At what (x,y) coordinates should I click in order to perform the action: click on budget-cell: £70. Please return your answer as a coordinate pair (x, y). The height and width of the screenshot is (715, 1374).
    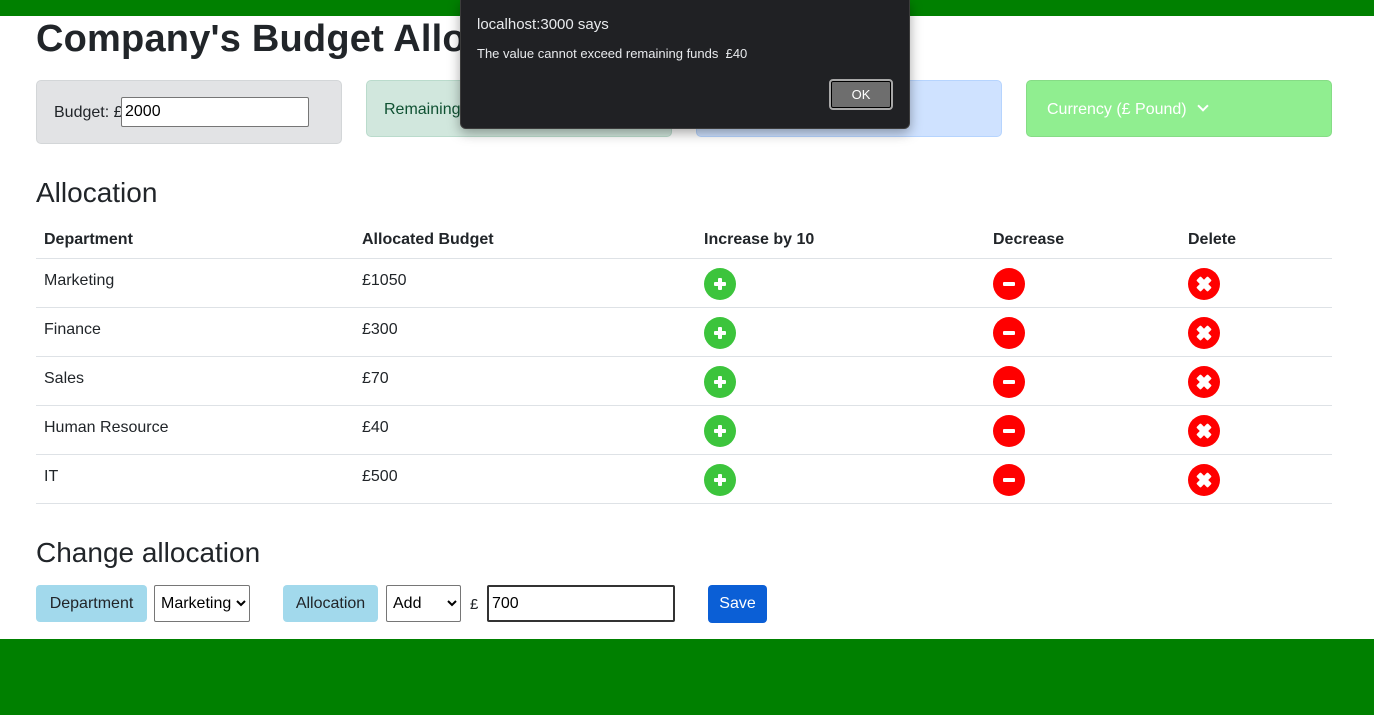
    Looking at the image, I should click on (525, 381).